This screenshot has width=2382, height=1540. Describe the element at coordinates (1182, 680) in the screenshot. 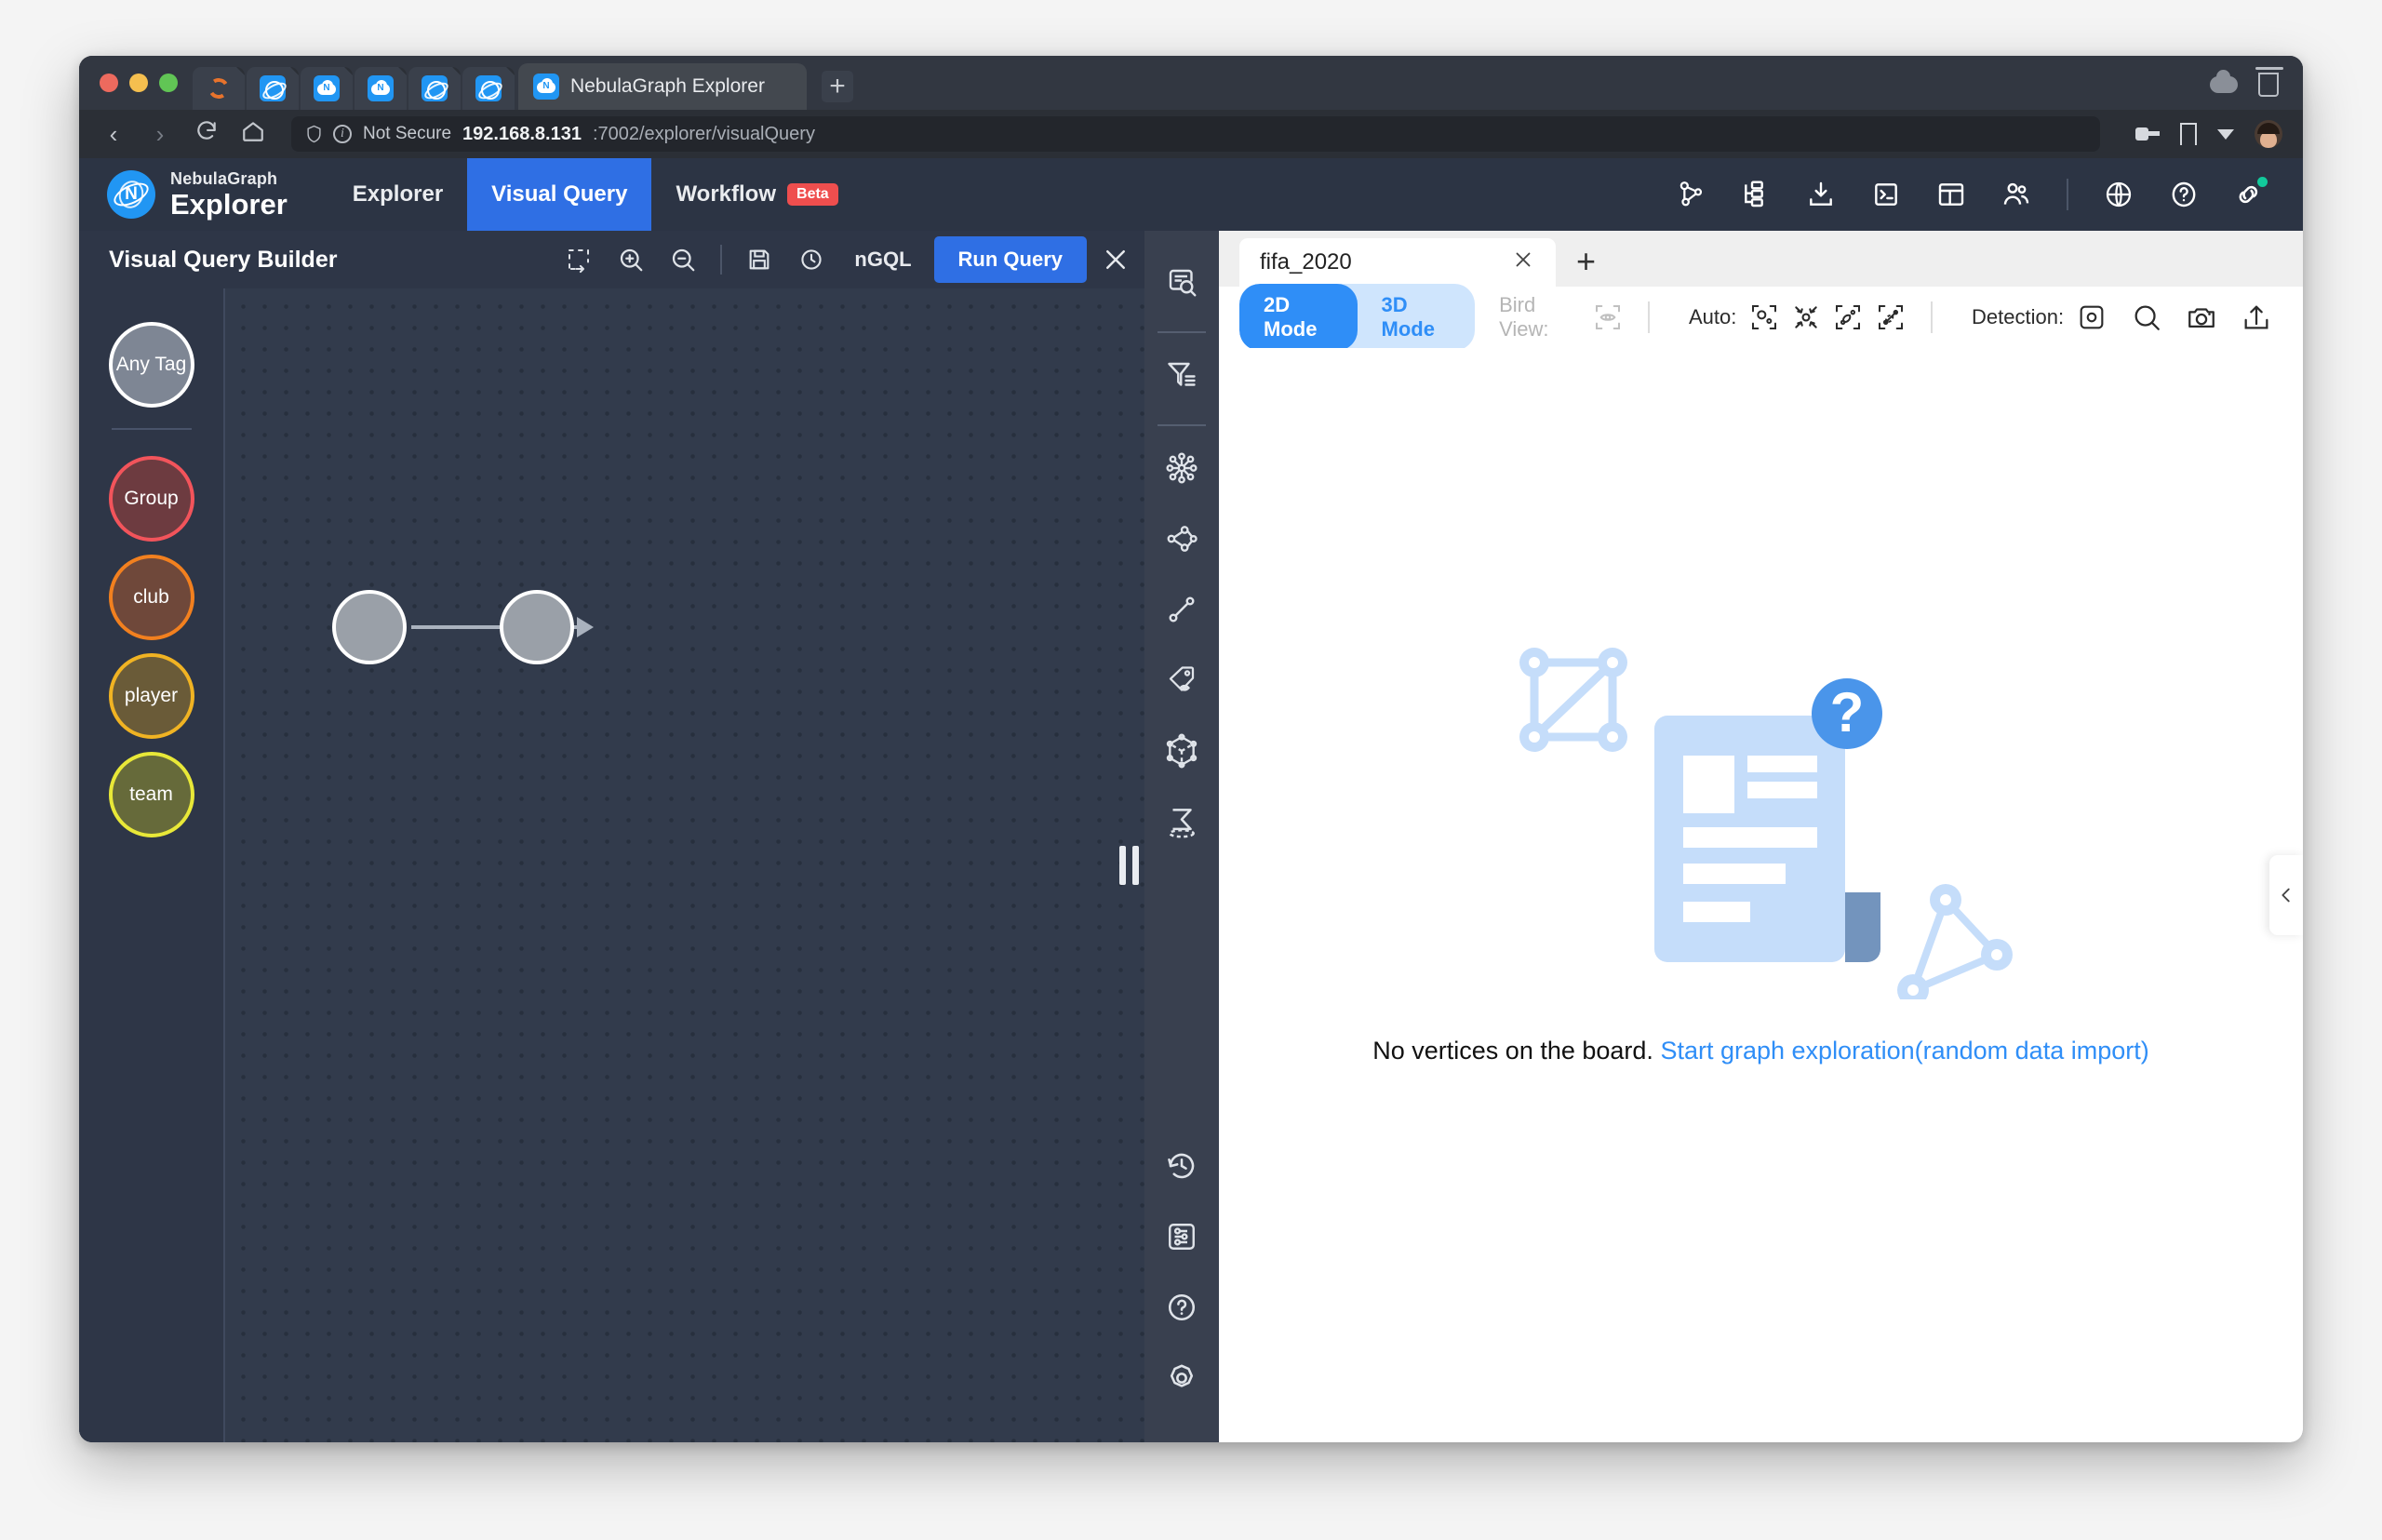

I see `tag-visibility-icon` at that location.